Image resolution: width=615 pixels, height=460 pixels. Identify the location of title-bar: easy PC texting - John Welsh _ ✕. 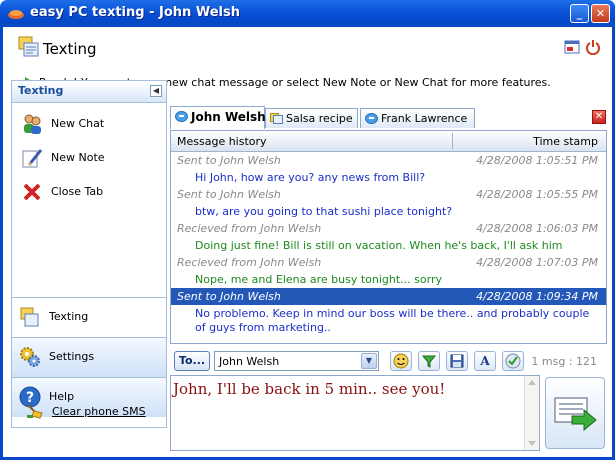
(307, 13).